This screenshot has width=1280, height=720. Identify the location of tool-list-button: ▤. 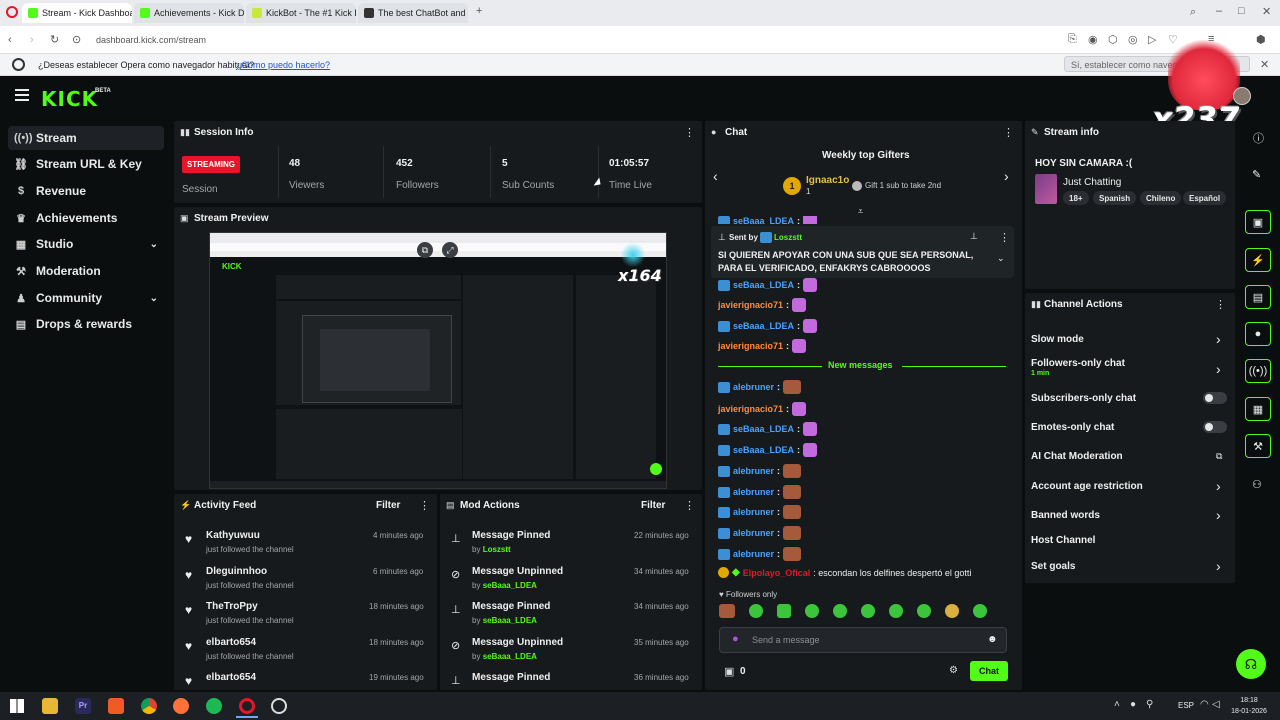
(1258, 297).